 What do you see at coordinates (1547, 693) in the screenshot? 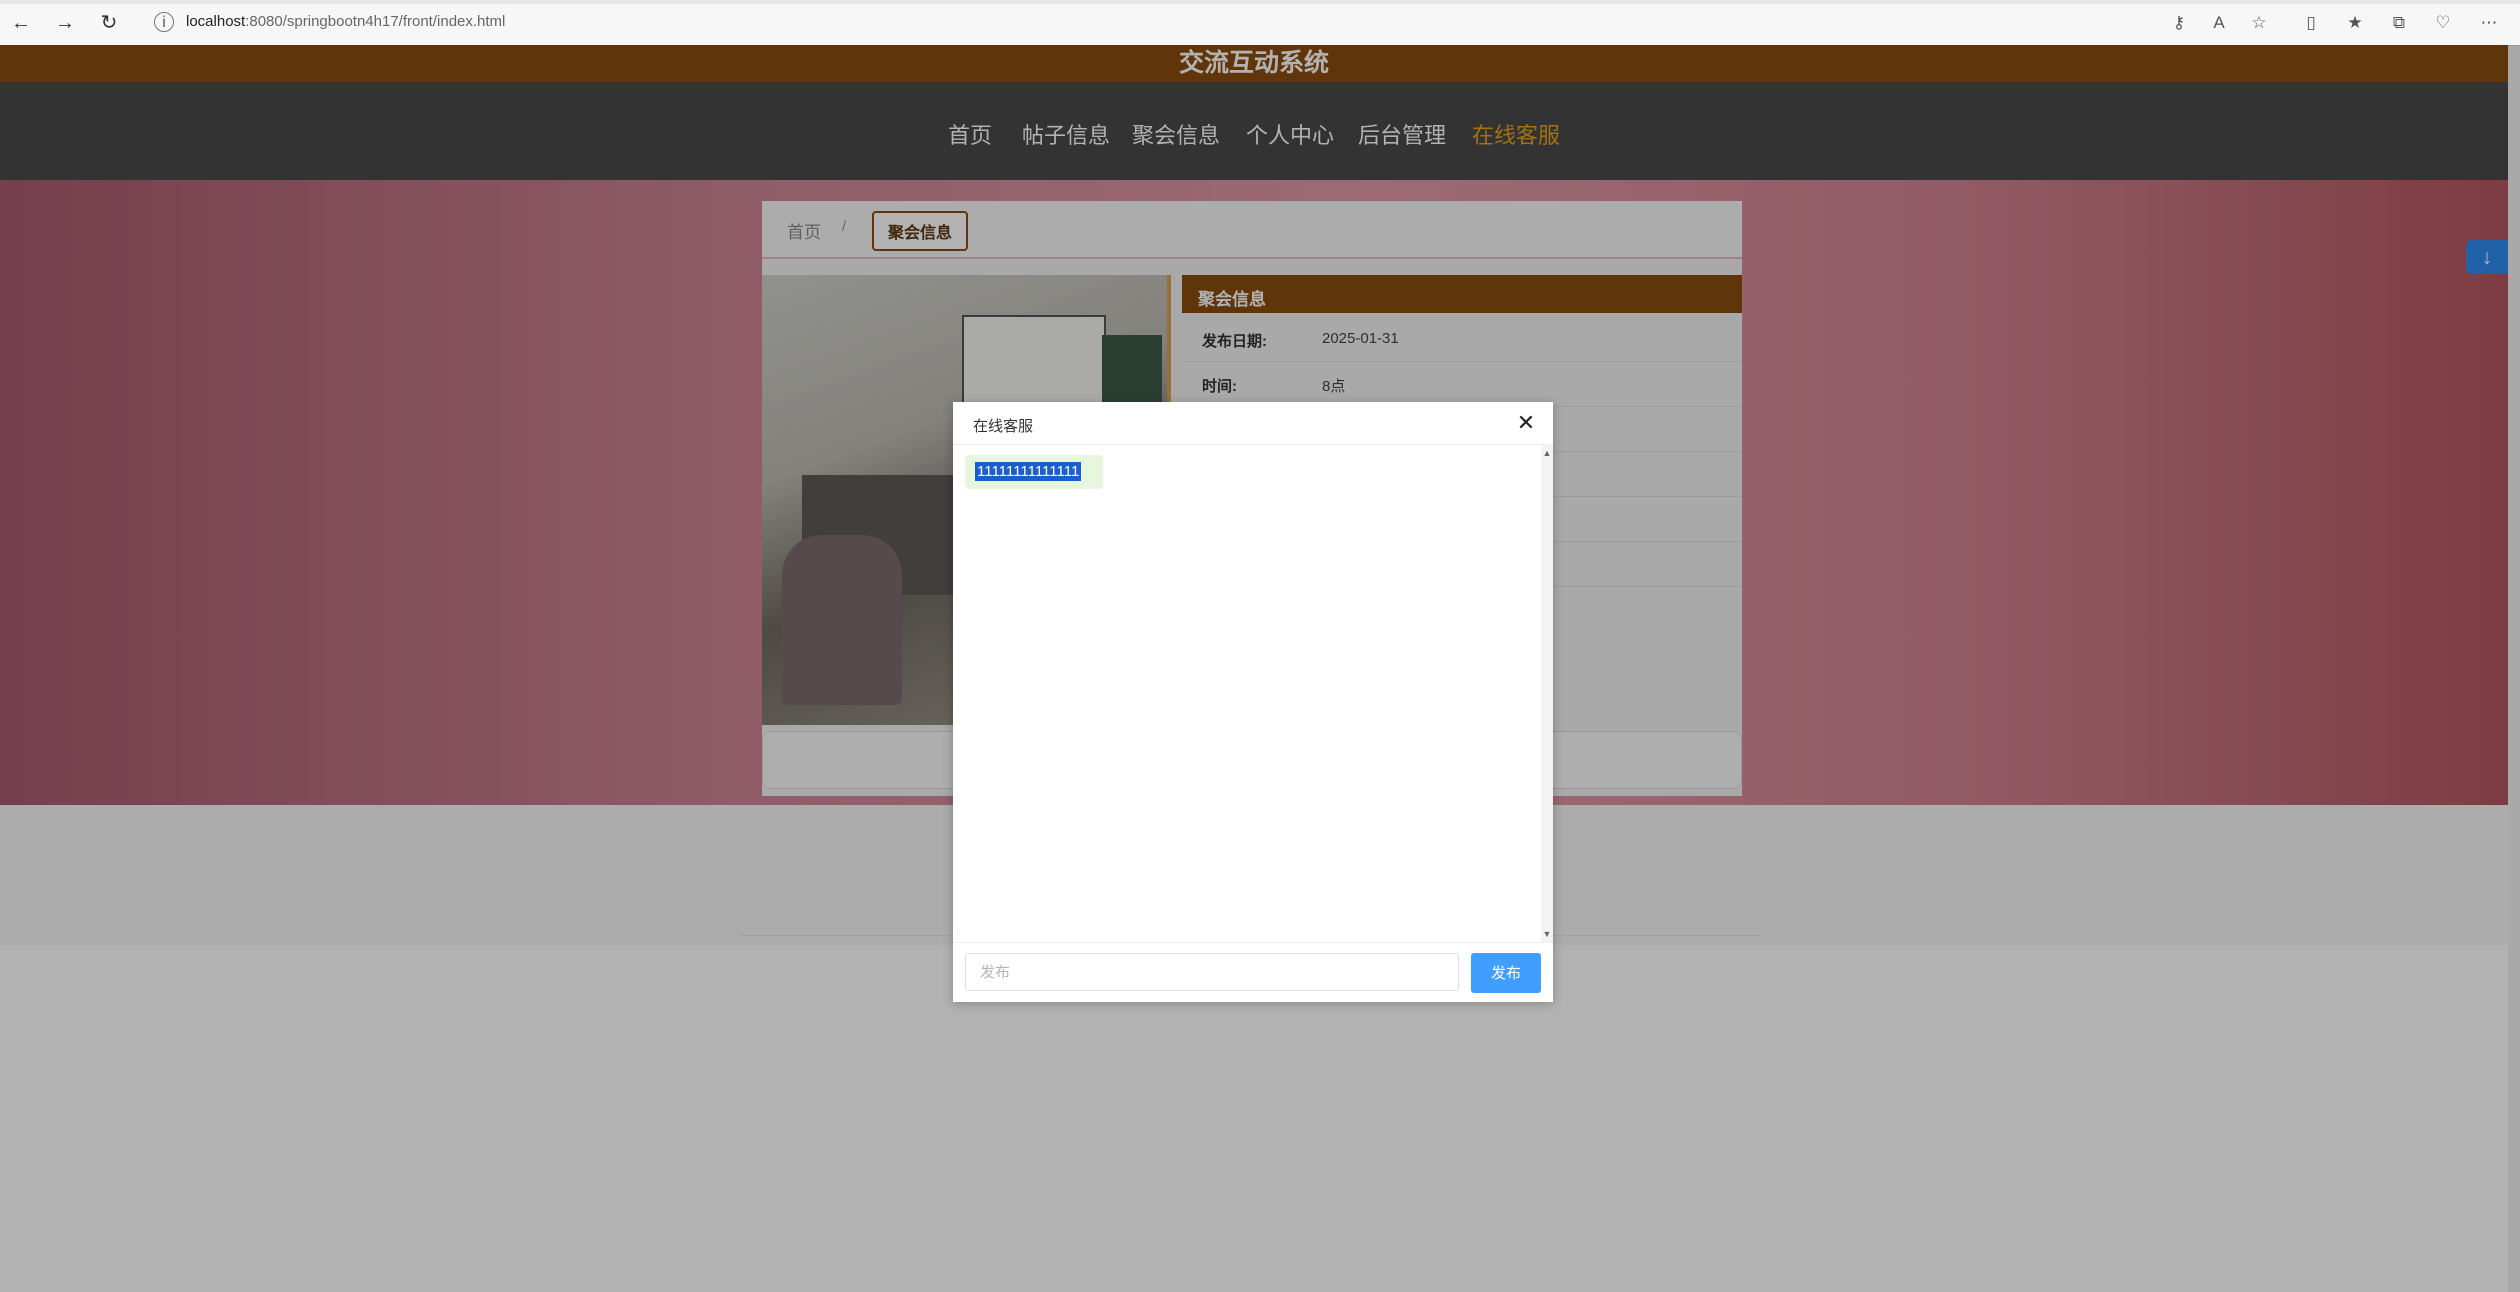
I see `chat-scrollbar: ▲ ▼` at bounding box center [1547, 693].